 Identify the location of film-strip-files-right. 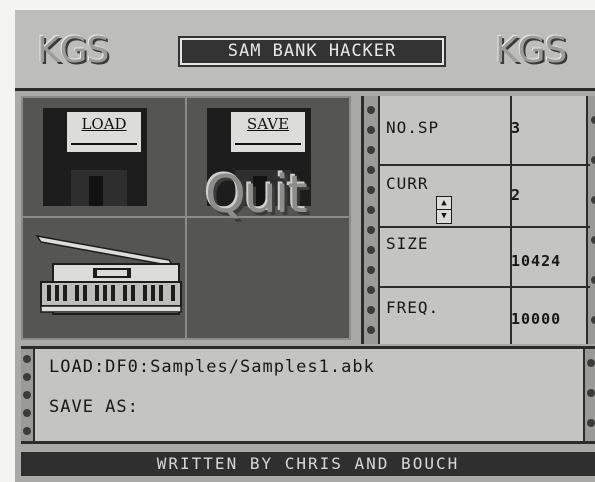
(589, 395).